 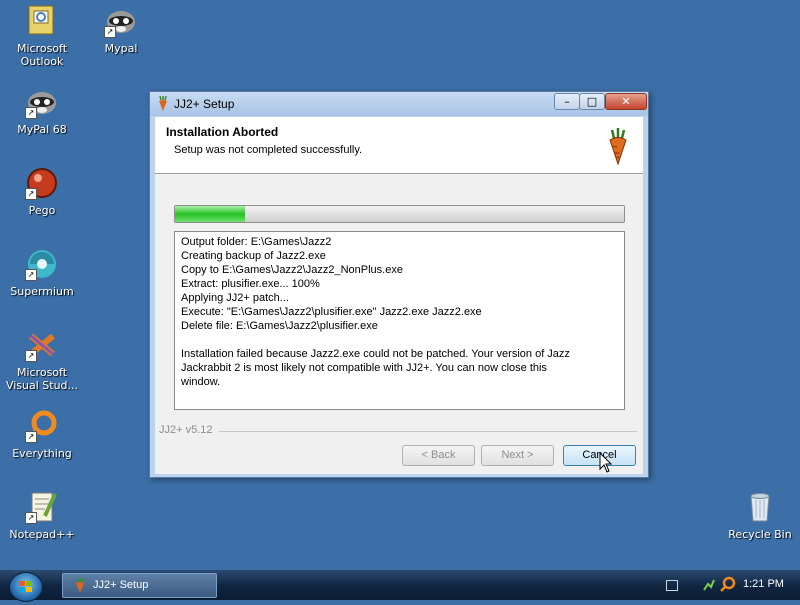 I want to click on recycle-bin-icon, so click(x=760, y=507).